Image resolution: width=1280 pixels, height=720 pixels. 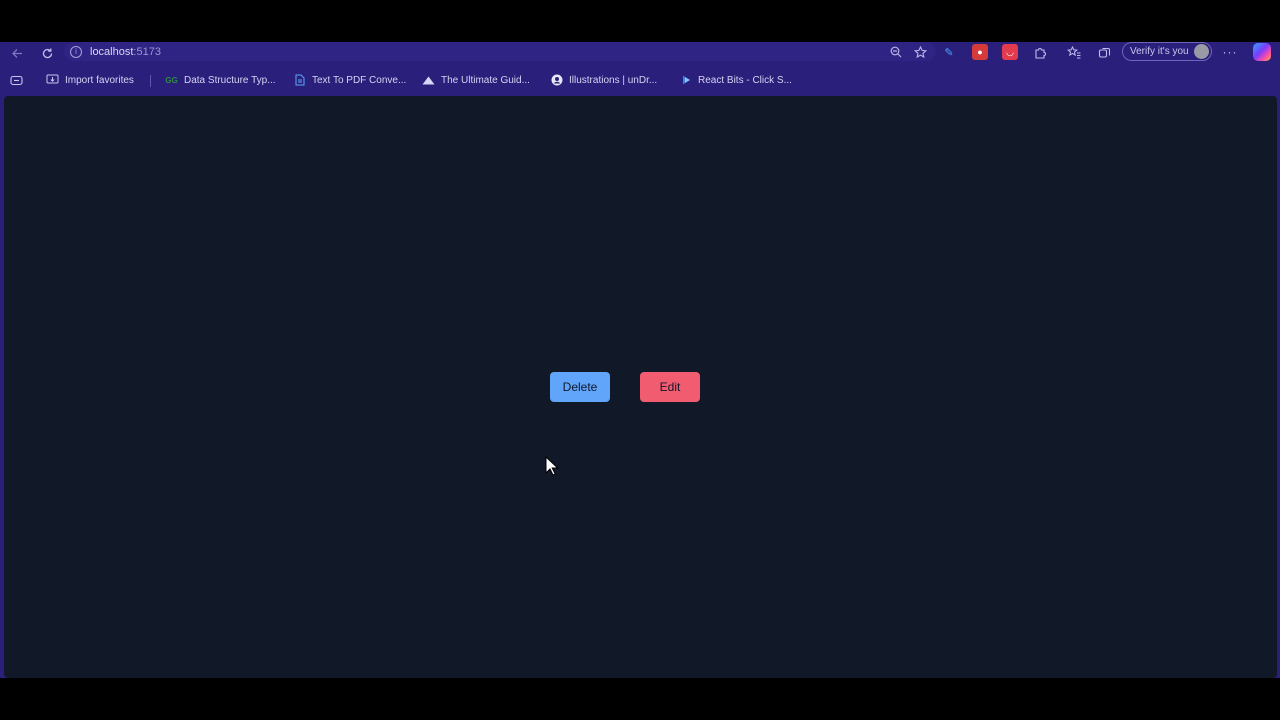 I want to click on tab-actions-icon, so click(x=16, y=80).